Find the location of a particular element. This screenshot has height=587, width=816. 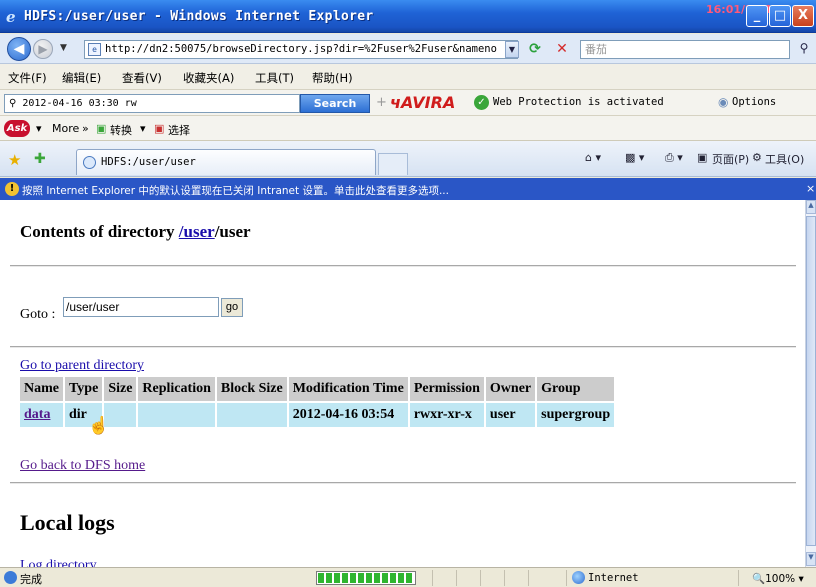

convert-button: 转换 is located at coordinates (121, 130).